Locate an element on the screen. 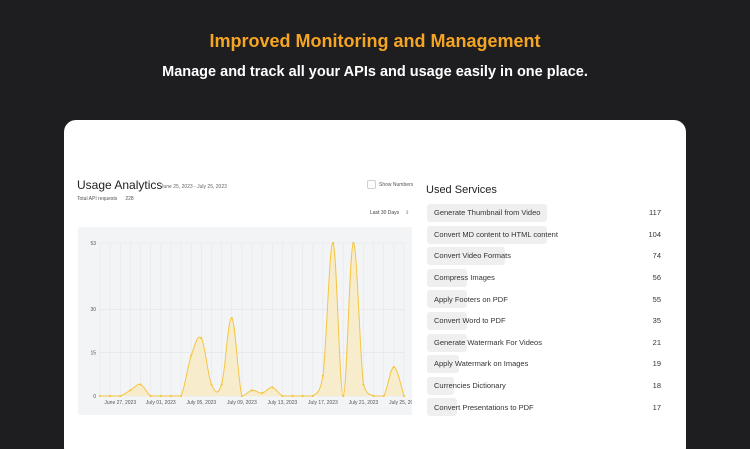 The image size is (750, 449). service-row: Convert MD content to HTML content 104 is located at coordinates (545, 235).